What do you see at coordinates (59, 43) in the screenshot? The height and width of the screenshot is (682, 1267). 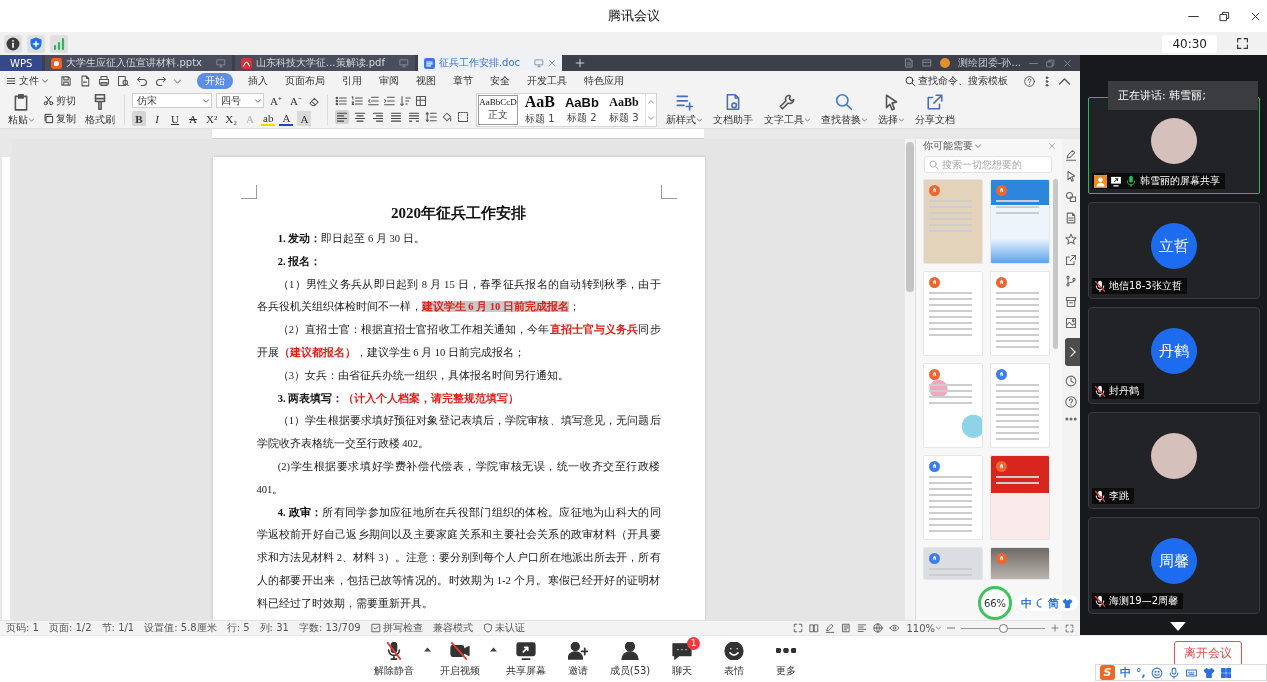 I see `signal-icon` at bounding box center [59, 43].